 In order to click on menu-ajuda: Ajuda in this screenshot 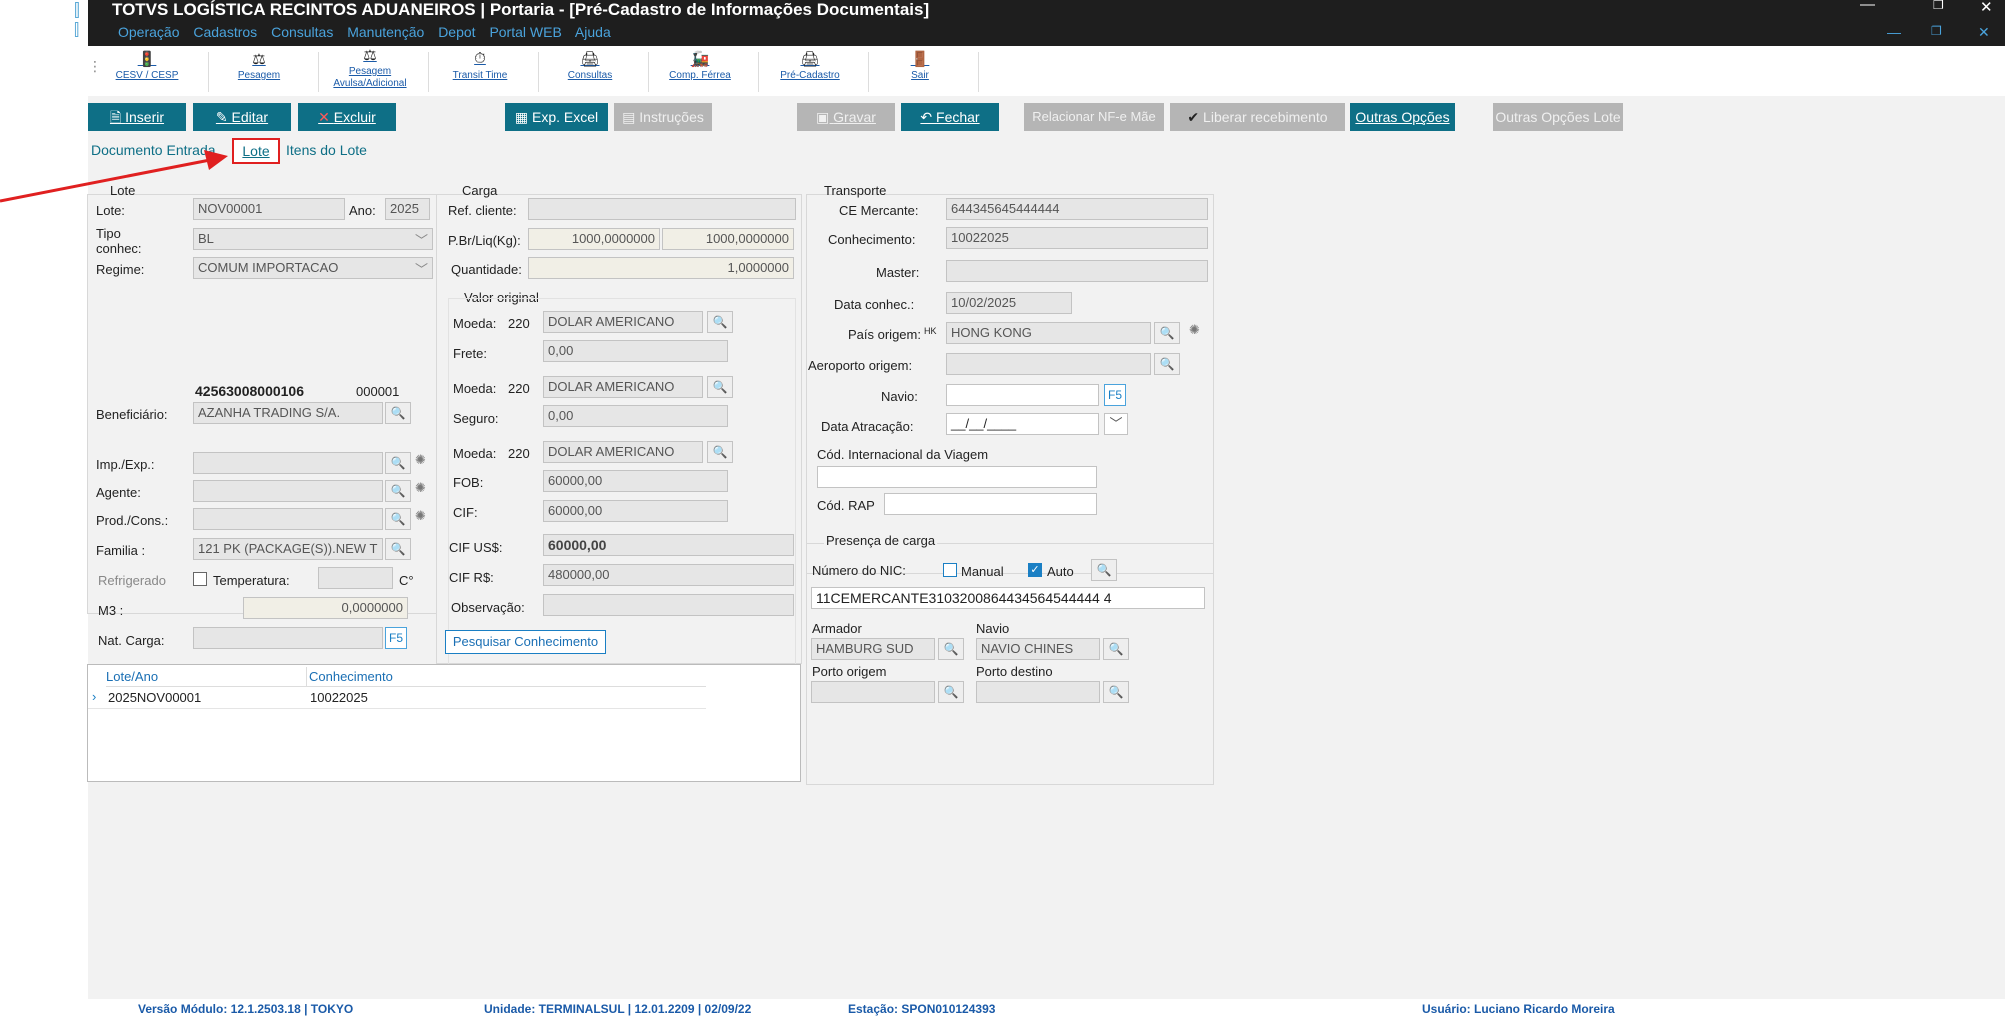, I will do `click(593, 32)`.